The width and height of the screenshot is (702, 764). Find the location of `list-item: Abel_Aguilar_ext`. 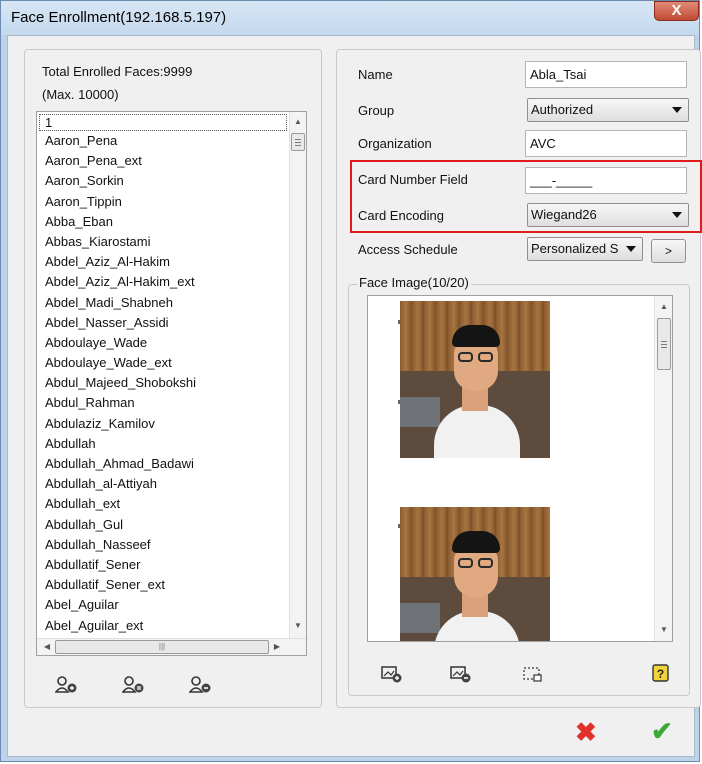

list-item: Abel_Aguilar_ext is located at coordinates (163, 626).